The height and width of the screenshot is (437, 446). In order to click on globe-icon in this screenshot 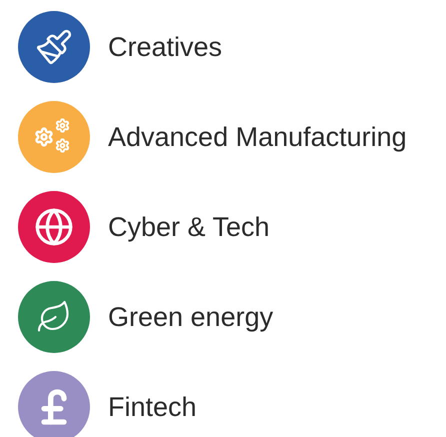, I will do `click(54, 227)`.